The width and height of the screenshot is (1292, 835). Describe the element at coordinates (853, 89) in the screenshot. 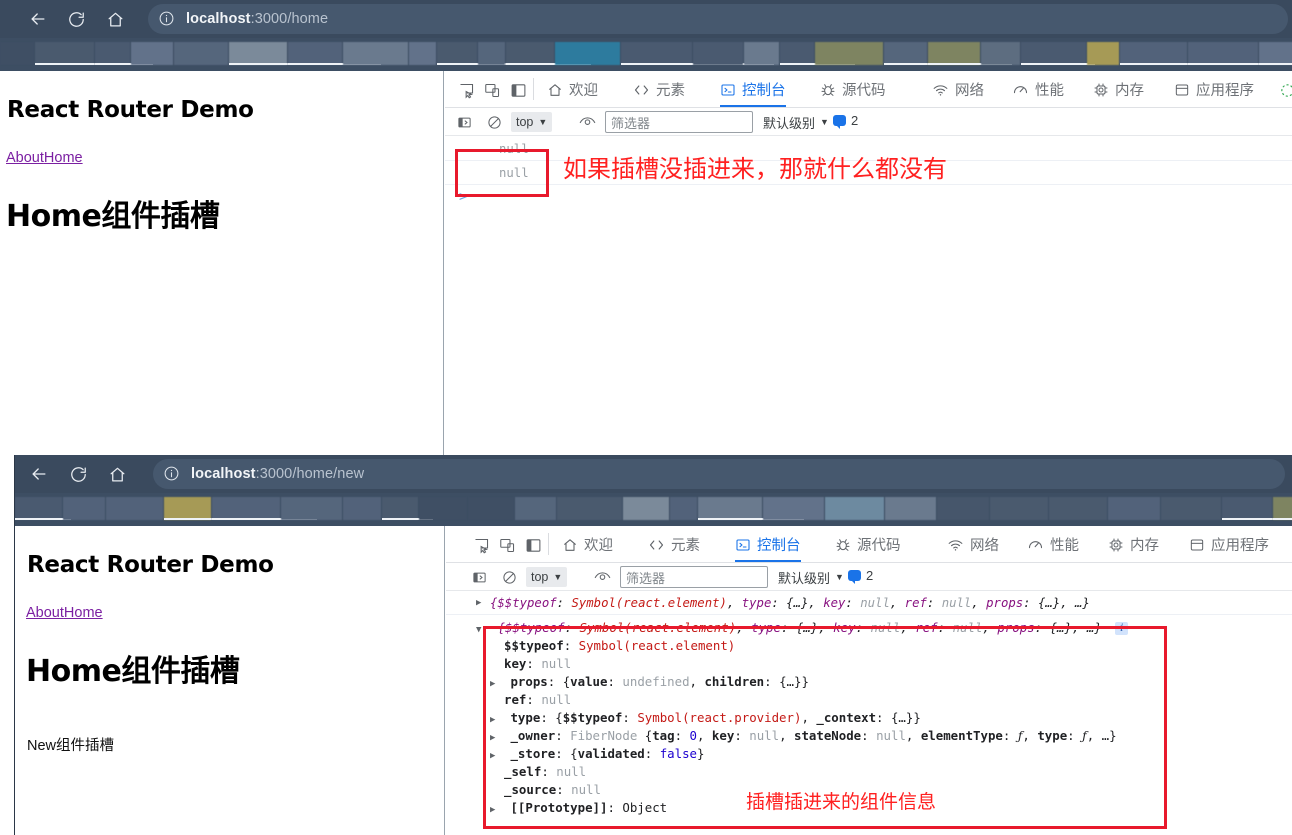

I see `devtools-tab-sources-1: 源代码` at that location.